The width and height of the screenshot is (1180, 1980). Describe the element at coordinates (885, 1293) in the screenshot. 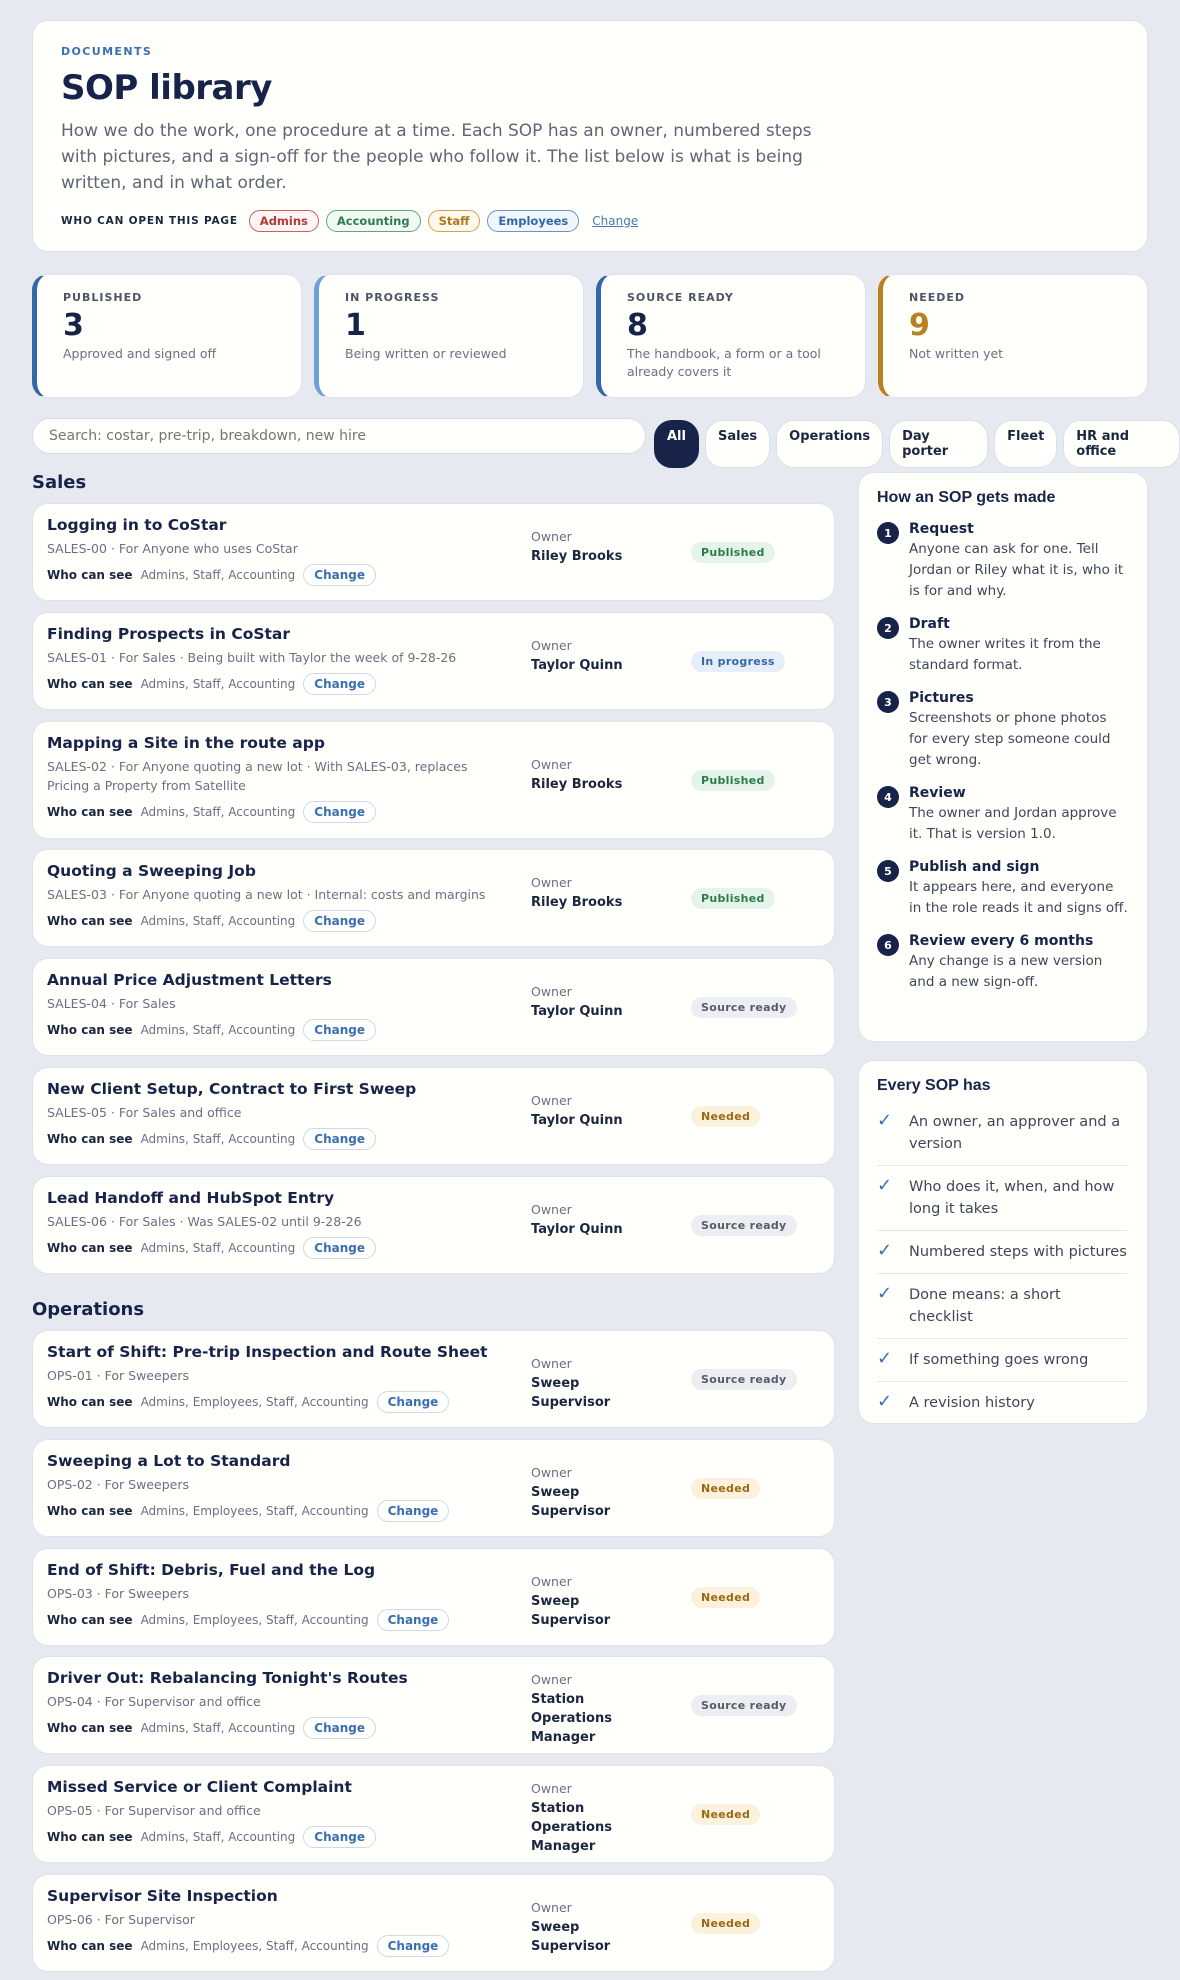

I see `check-icon: ✓` at that location.